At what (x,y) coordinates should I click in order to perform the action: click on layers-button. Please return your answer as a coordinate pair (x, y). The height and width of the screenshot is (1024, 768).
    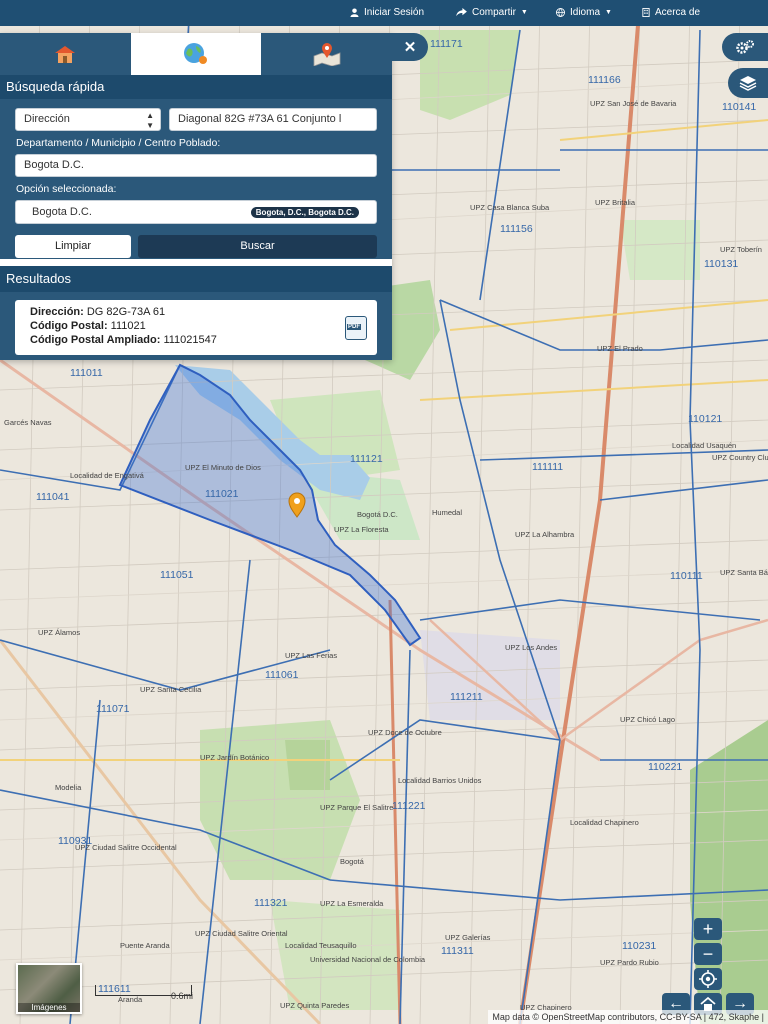
    Looking at the image, I should click on (748, 83).